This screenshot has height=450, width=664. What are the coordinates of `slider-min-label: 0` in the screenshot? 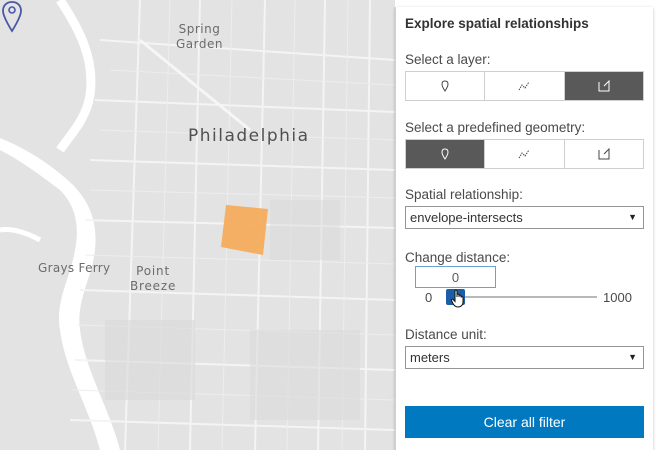 It's located at (429, 297).